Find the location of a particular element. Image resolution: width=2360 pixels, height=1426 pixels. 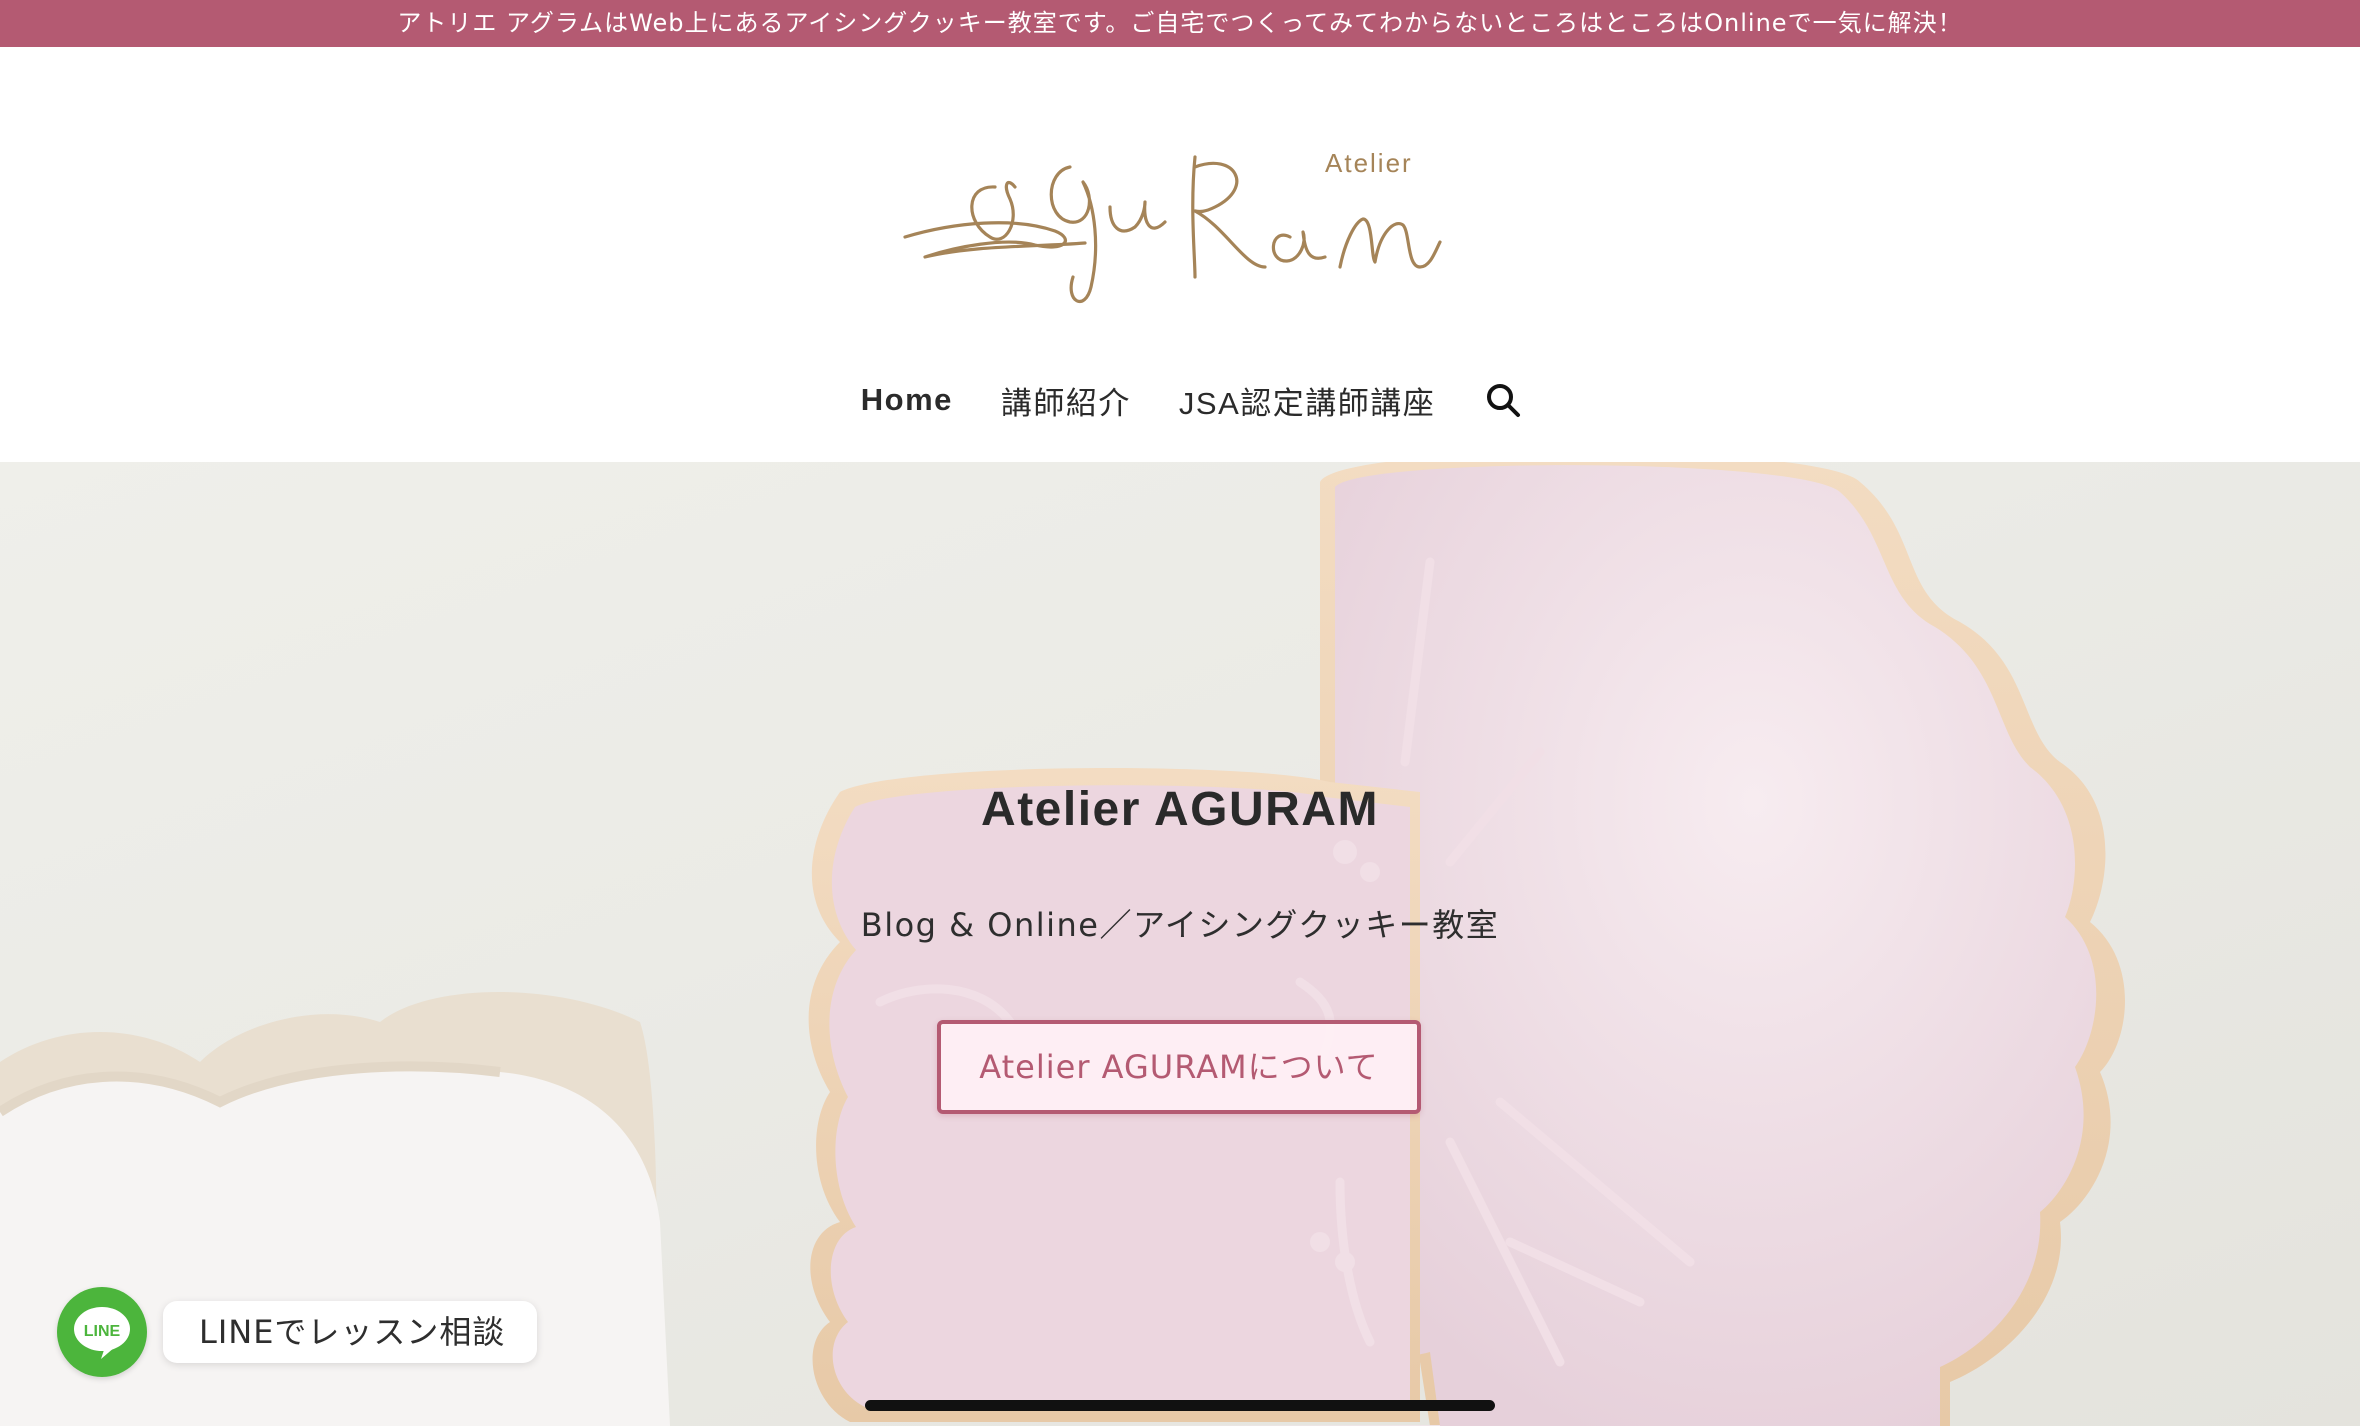

line-consult-label: LINEでレッスン相談 is located at coordinates (350, 1332).